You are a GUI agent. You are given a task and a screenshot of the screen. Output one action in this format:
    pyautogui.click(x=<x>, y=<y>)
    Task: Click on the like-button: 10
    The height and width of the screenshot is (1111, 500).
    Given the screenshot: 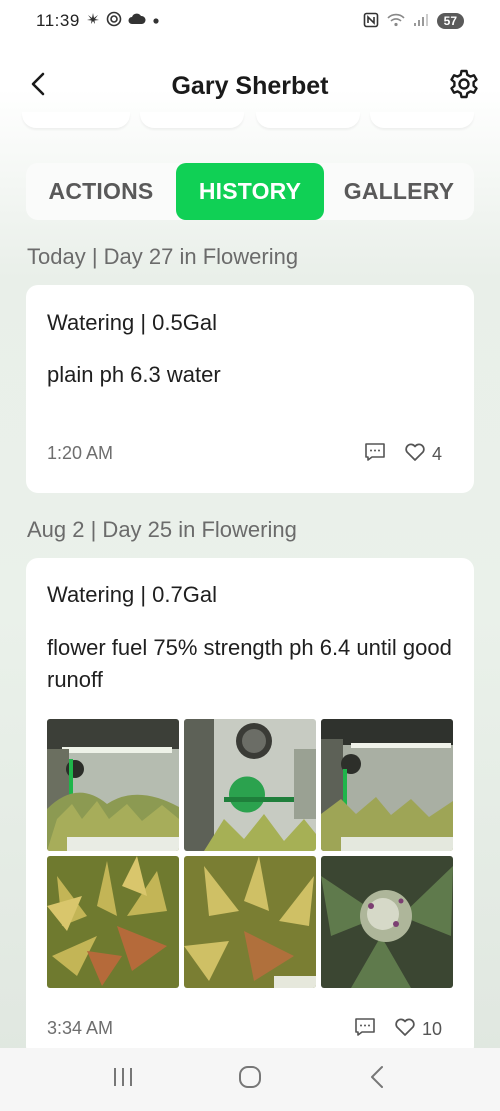 What is the action you would take?
    pyautogui.click(x=418, y=1029)
    